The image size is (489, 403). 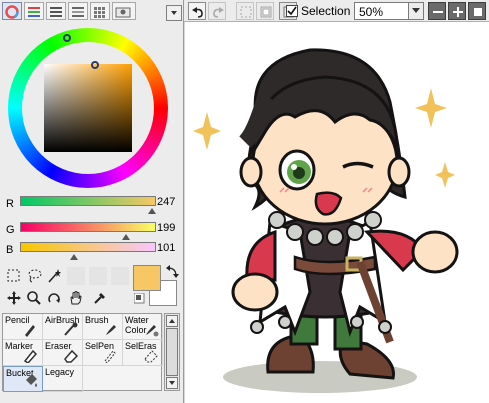 I want to click on pencil-icon, so click(x=30, y=331).